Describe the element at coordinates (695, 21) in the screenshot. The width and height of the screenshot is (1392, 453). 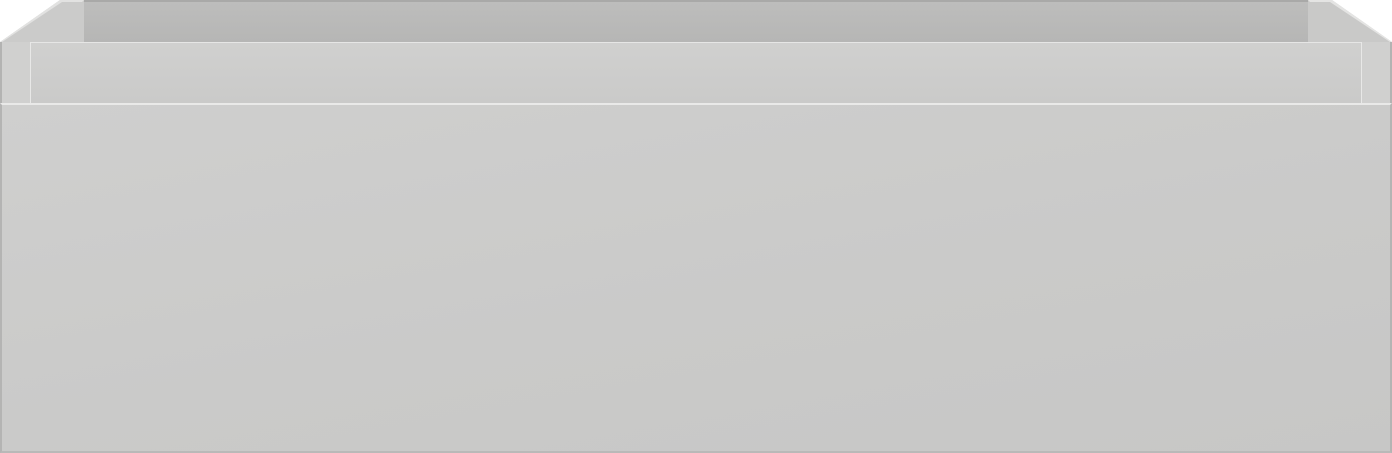
I see `drawer-back-wall` at that location.